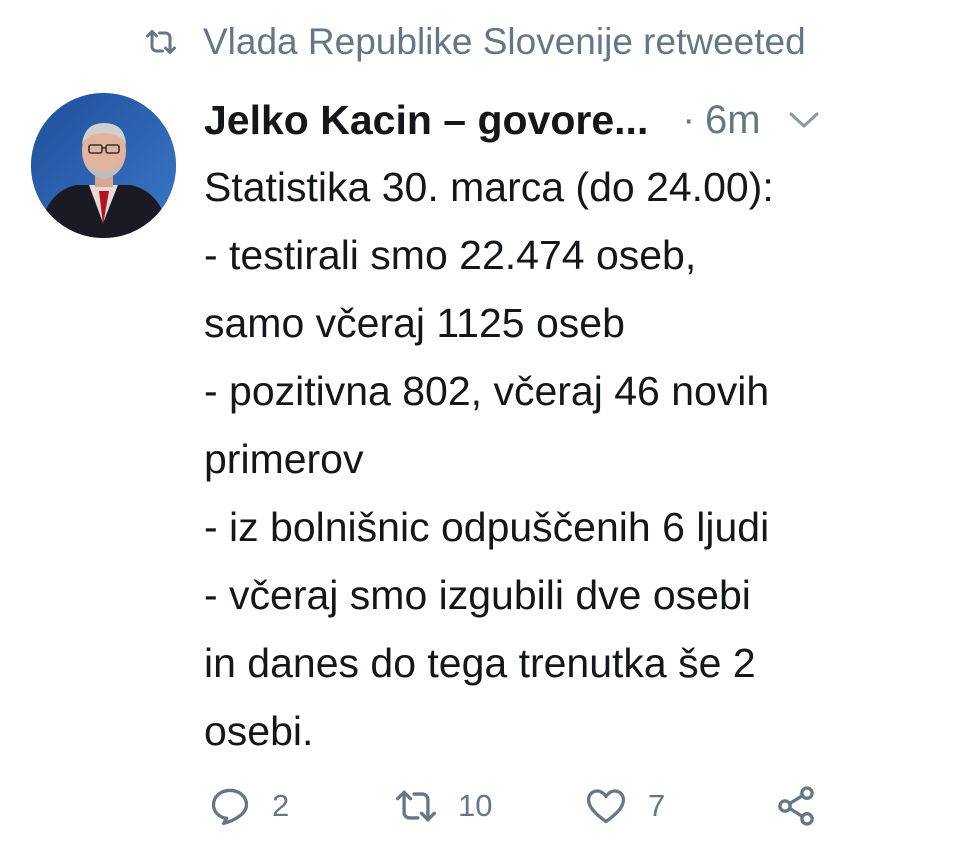 The image size is (960, 856). I want to click on tweet-line: Statistika 30. marca (do 24.00):, so click(489, 187).